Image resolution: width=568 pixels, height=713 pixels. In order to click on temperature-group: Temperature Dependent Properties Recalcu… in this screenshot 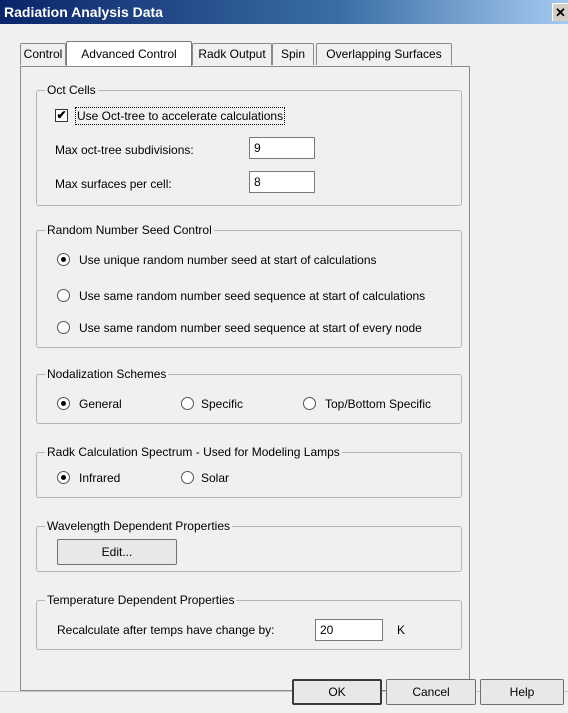, I will do `click(249, 621)`.